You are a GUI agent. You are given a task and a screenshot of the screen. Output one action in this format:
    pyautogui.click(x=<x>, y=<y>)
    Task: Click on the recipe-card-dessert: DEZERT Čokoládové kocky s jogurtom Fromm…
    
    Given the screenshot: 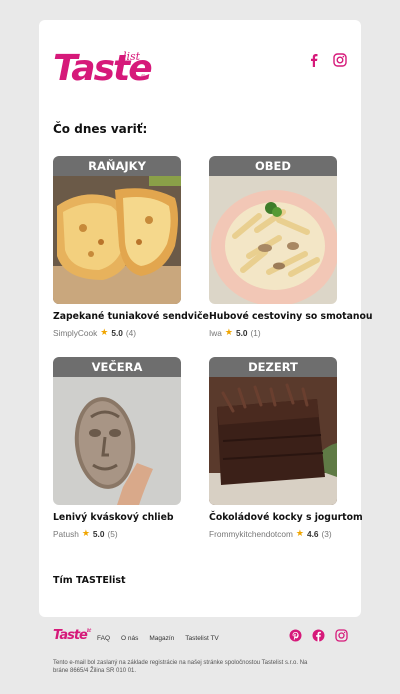 What is the action you would take?
    pyautogui.click(x=286, y=448)
    